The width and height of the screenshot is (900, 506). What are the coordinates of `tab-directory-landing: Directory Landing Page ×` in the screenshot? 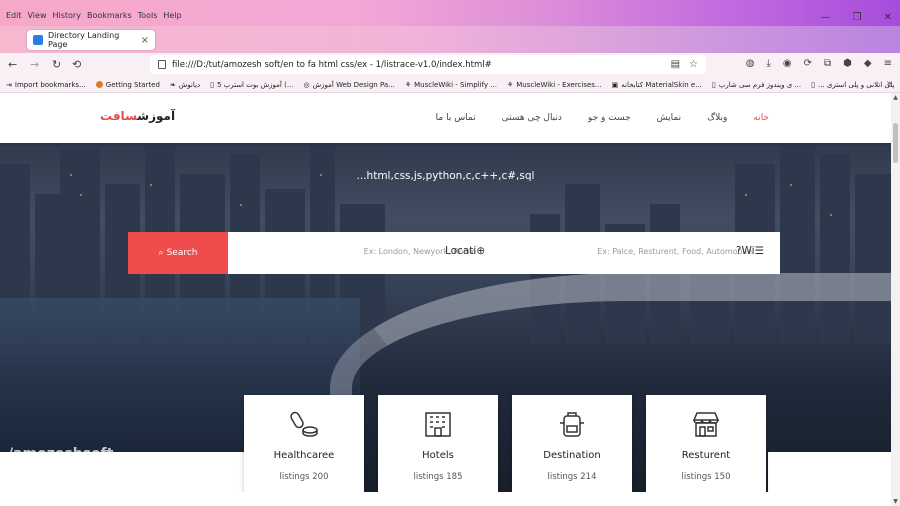 It's located at (91, 40).